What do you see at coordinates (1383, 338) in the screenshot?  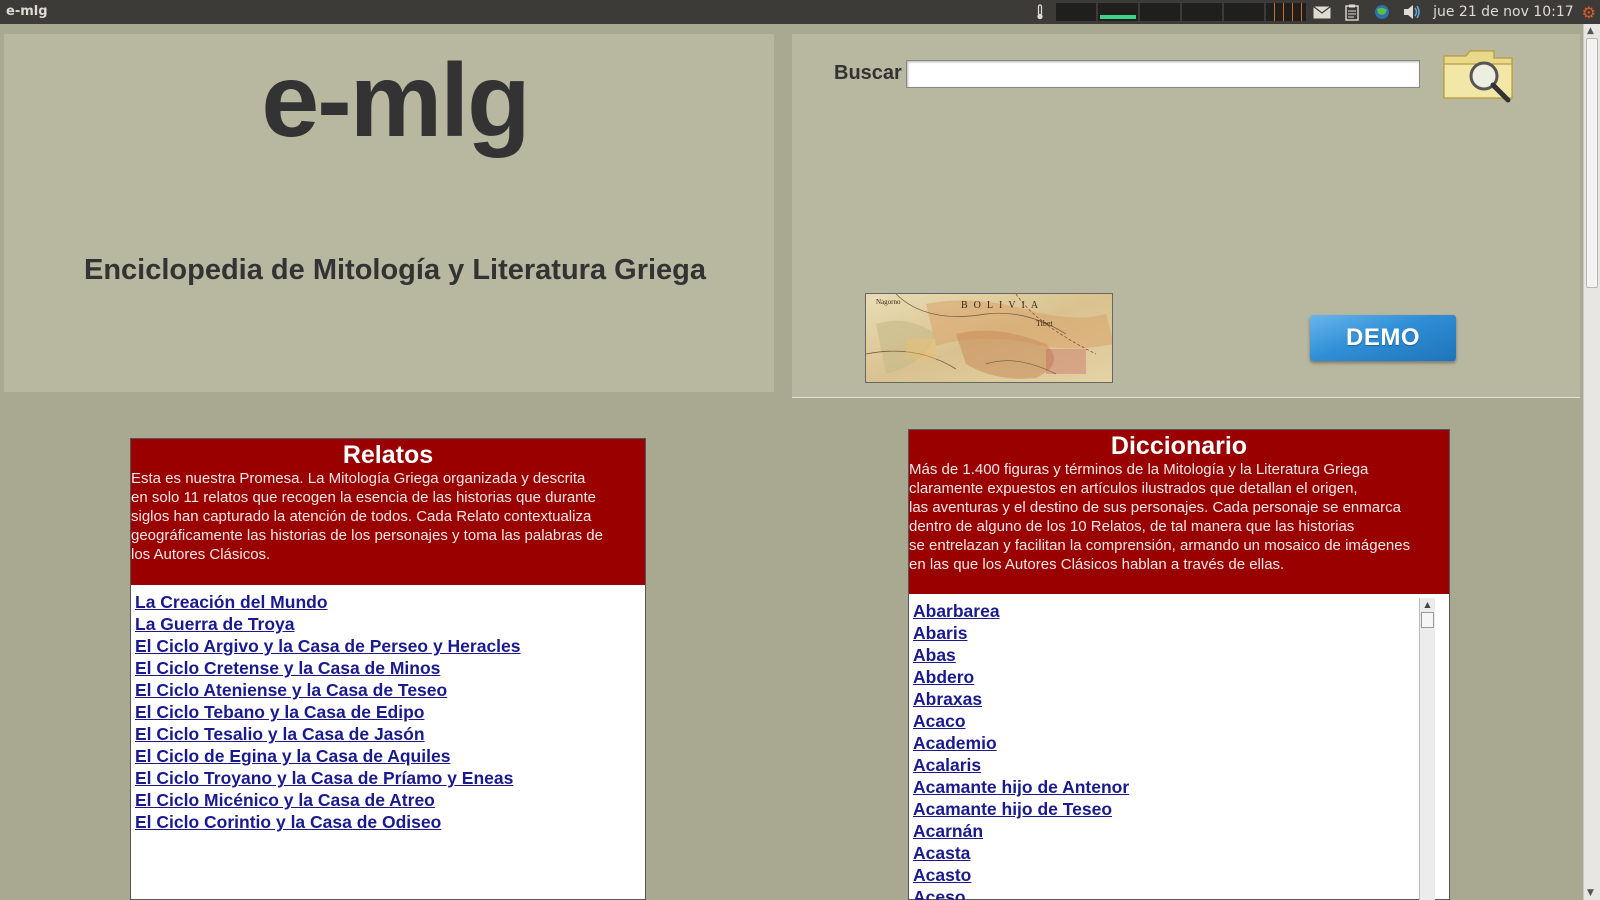 I see `demo-button: DEMO` at bounding box center [1383, 338].